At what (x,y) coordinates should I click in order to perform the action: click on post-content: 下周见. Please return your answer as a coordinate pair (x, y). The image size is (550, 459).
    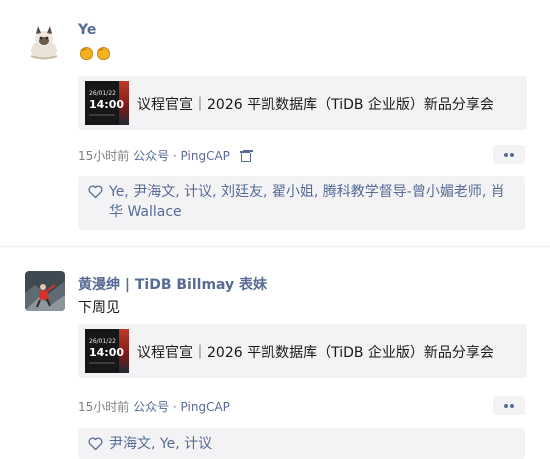
    Looking at the image, I should click on (99, 308).